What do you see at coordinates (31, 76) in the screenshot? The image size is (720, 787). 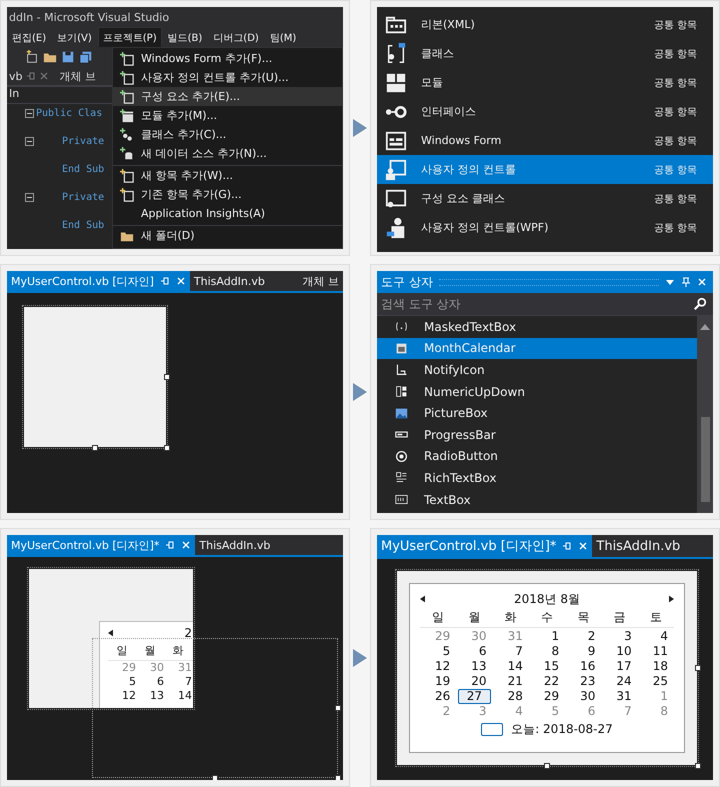 I see `pin-icon` at bounding box center [31, 76].